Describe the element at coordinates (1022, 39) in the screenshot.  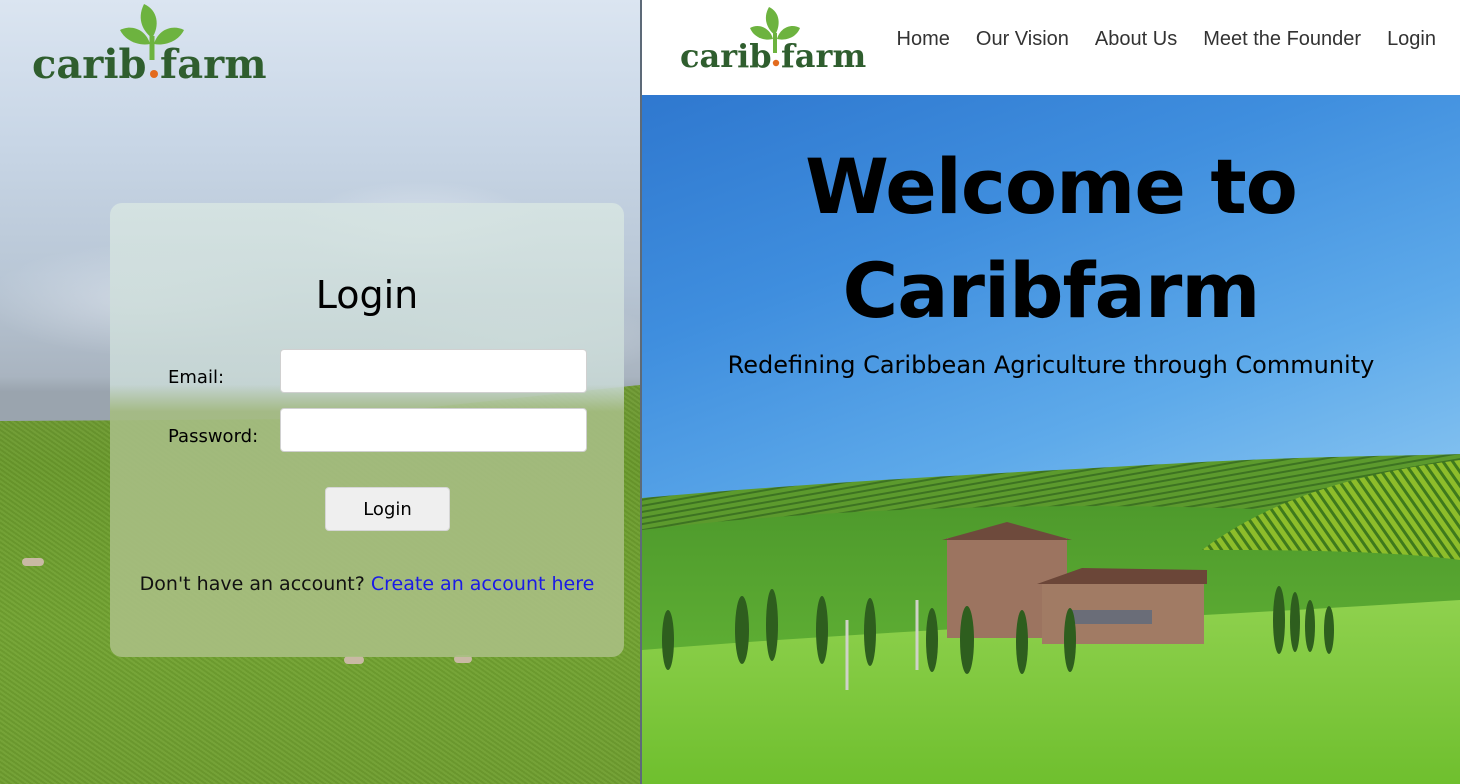
I see `nav-our-vision: Our Vision` at that location.